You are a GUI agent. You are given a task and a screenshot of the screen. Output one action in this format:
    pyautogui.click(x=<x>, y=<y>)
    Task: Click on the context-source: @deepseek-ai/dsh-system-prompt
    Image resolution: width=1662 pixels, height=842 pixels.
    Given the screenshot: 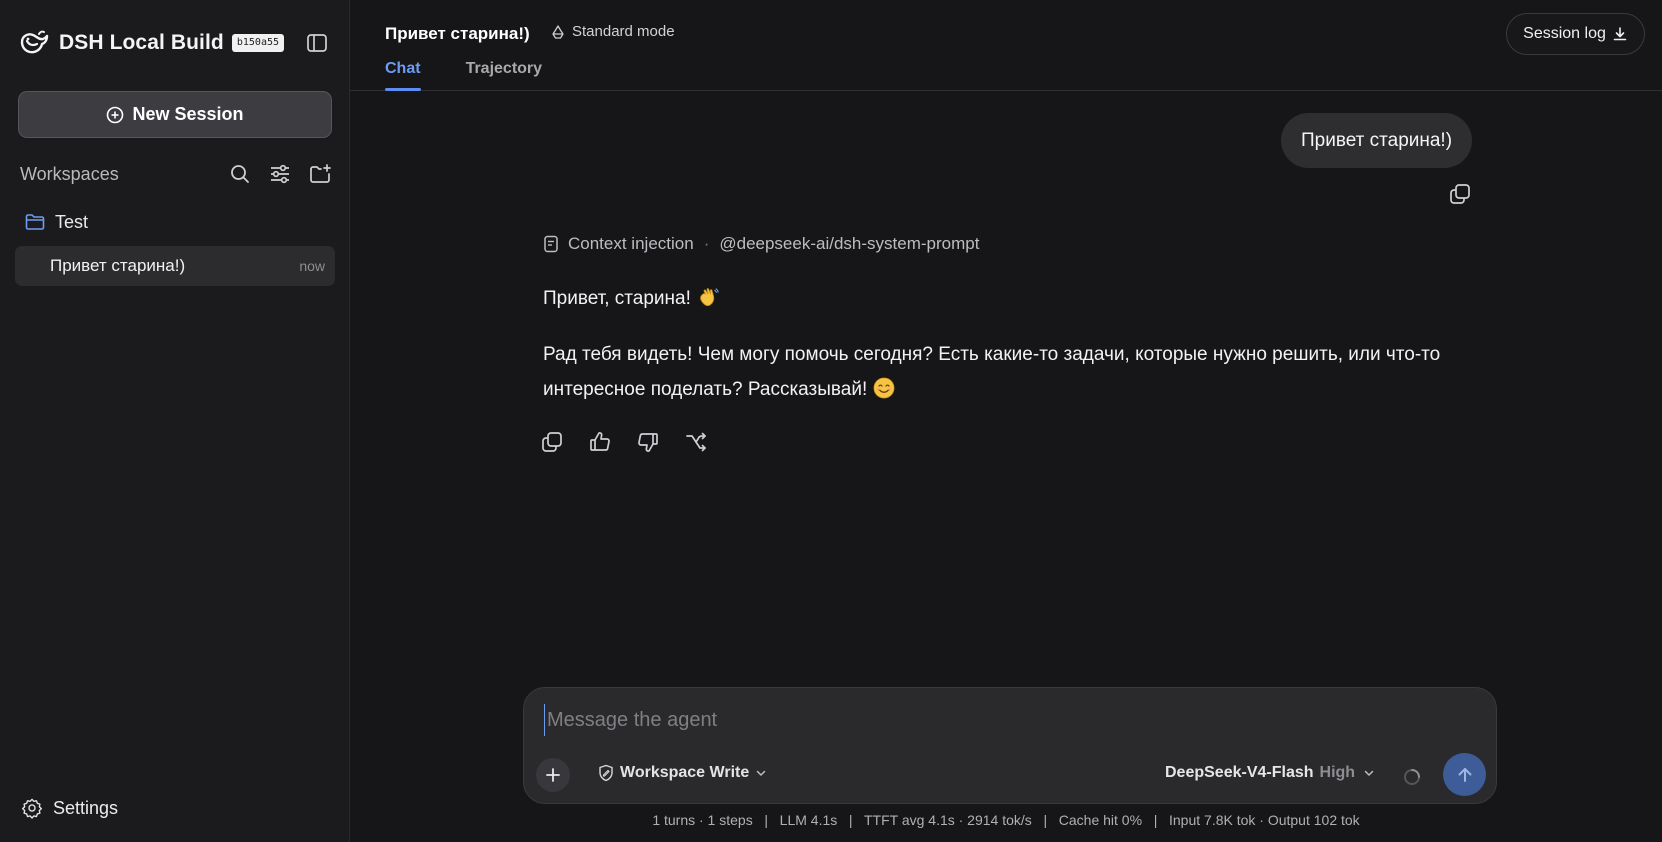 What is the action you would take?
    pyautogui.click(x=849, y=243)
    